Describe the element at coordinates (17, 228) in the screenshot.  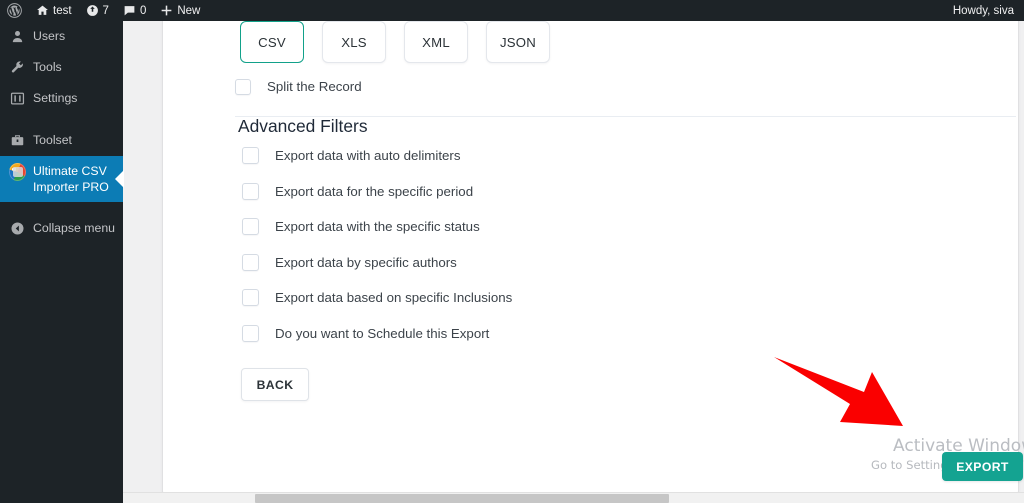
I see `collapse-arrow-icon` at that location.